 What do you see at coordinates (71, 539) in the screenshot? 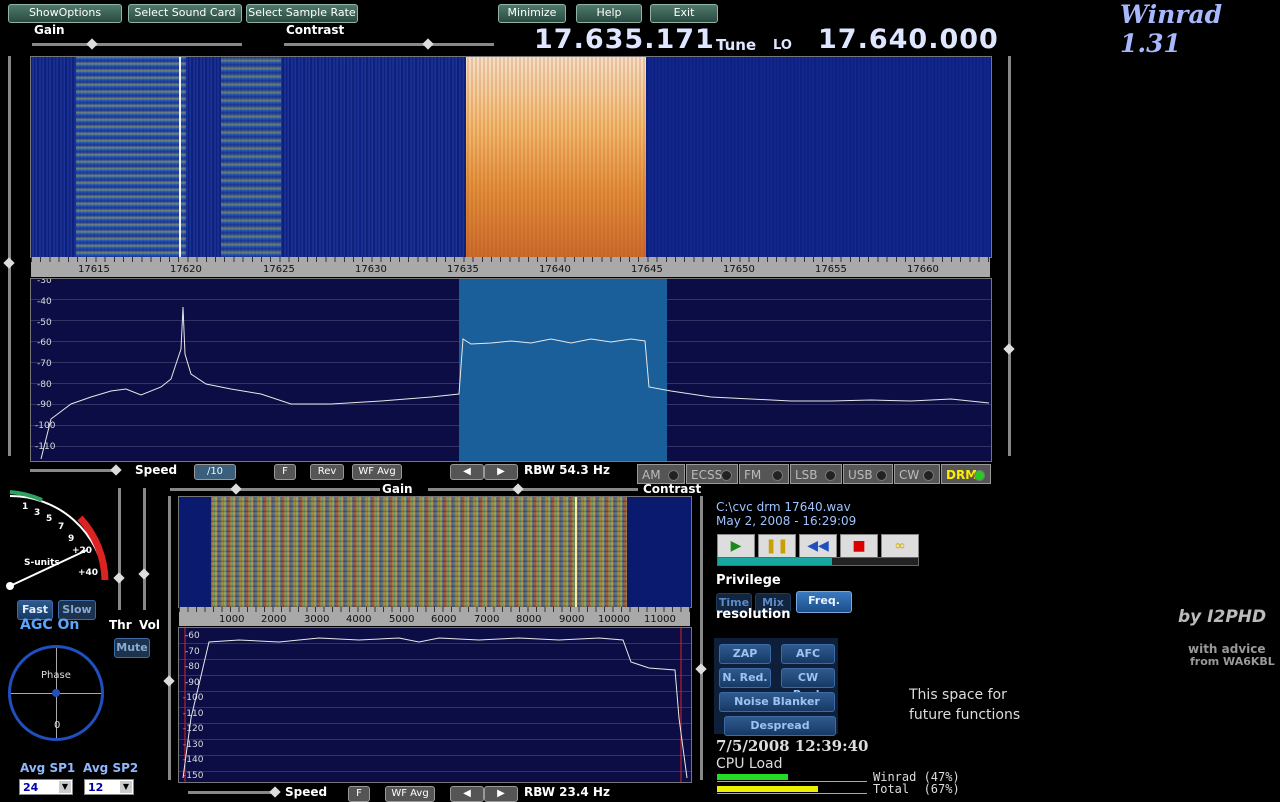
I see `s-meter-tick: 9` at bounding box center [71, 539].